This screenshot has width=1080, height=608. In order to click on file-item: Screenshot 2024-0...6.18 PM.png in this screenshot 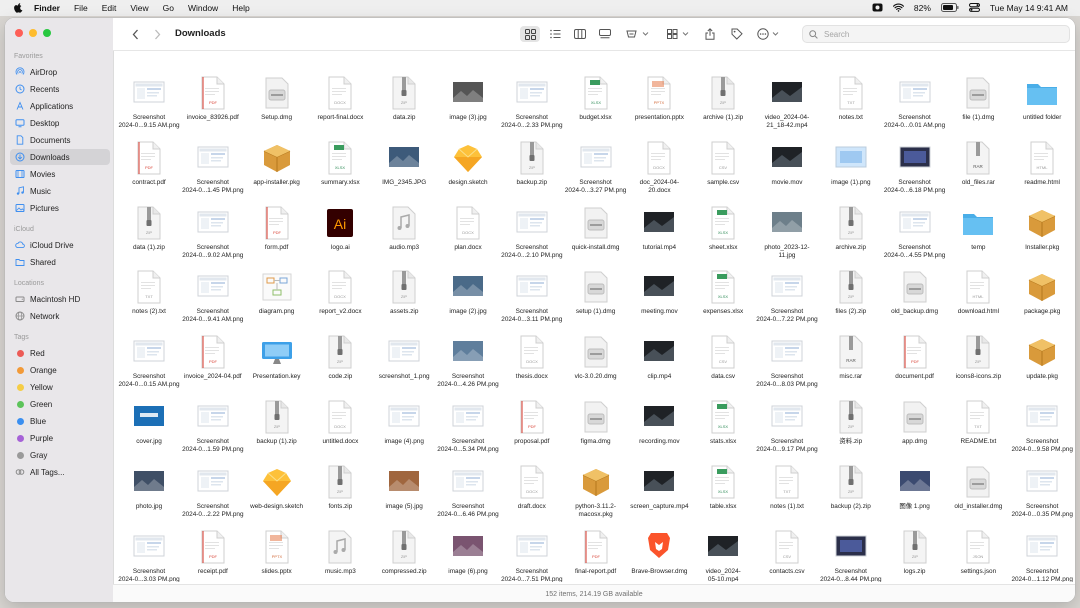, I will do `click(914, 173)`.